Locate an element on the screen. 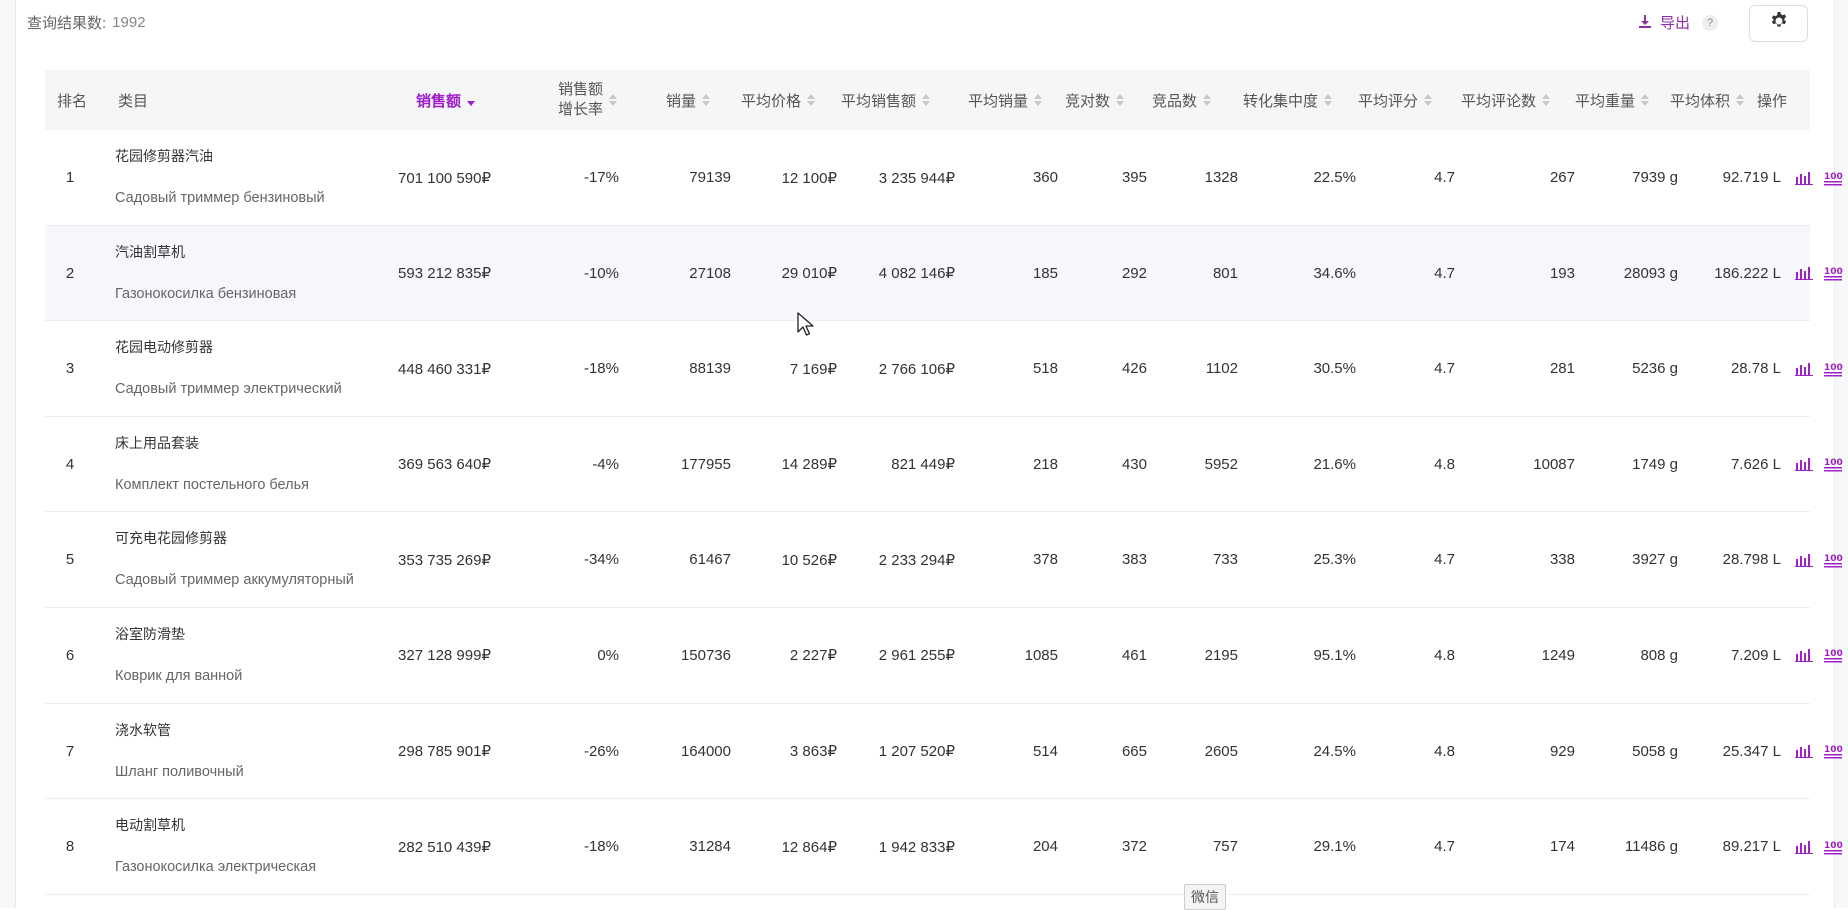 The image size is (1848, 910). cell-category: 床上用品套装 Комплект постельного белья is located at coordinates (245, 464).